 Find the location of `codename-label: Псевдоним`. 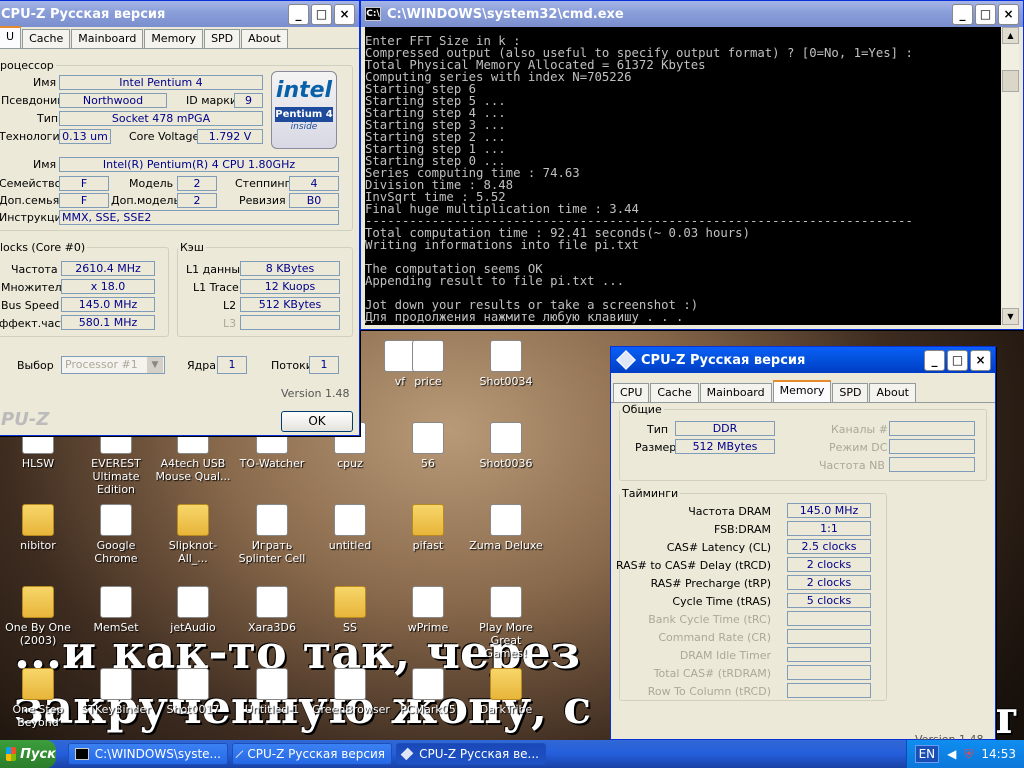

codename-label: Псевдоним is located at coordinates (33, 100).